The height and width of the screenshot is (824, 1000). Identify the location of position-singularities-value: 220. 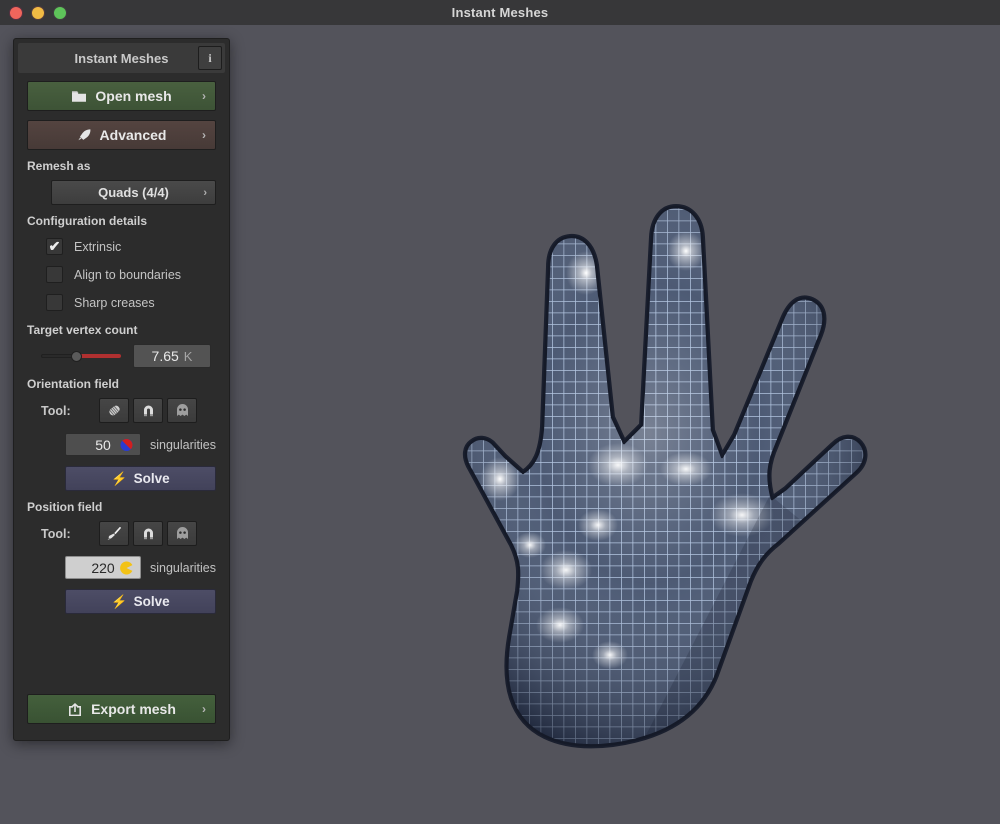
(103, 567).